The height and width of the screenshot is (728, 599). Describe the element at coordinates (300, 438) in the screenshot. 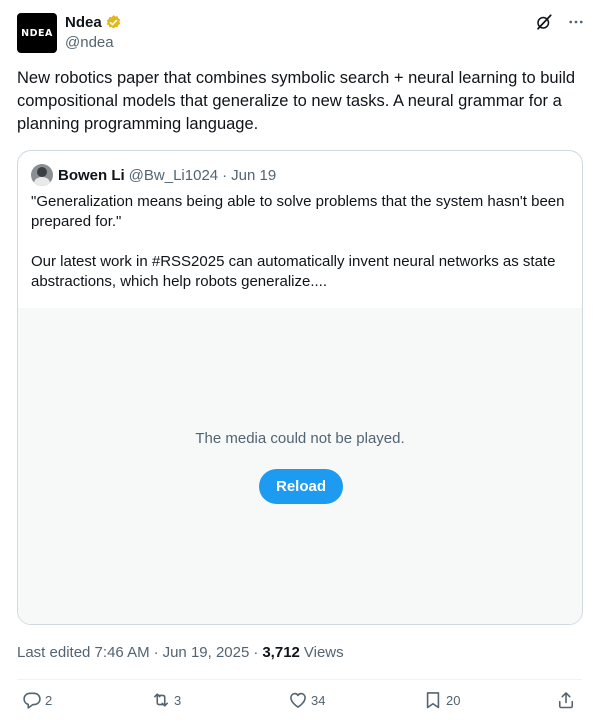

I see `media-error-message: The media could not be played.` at that location.